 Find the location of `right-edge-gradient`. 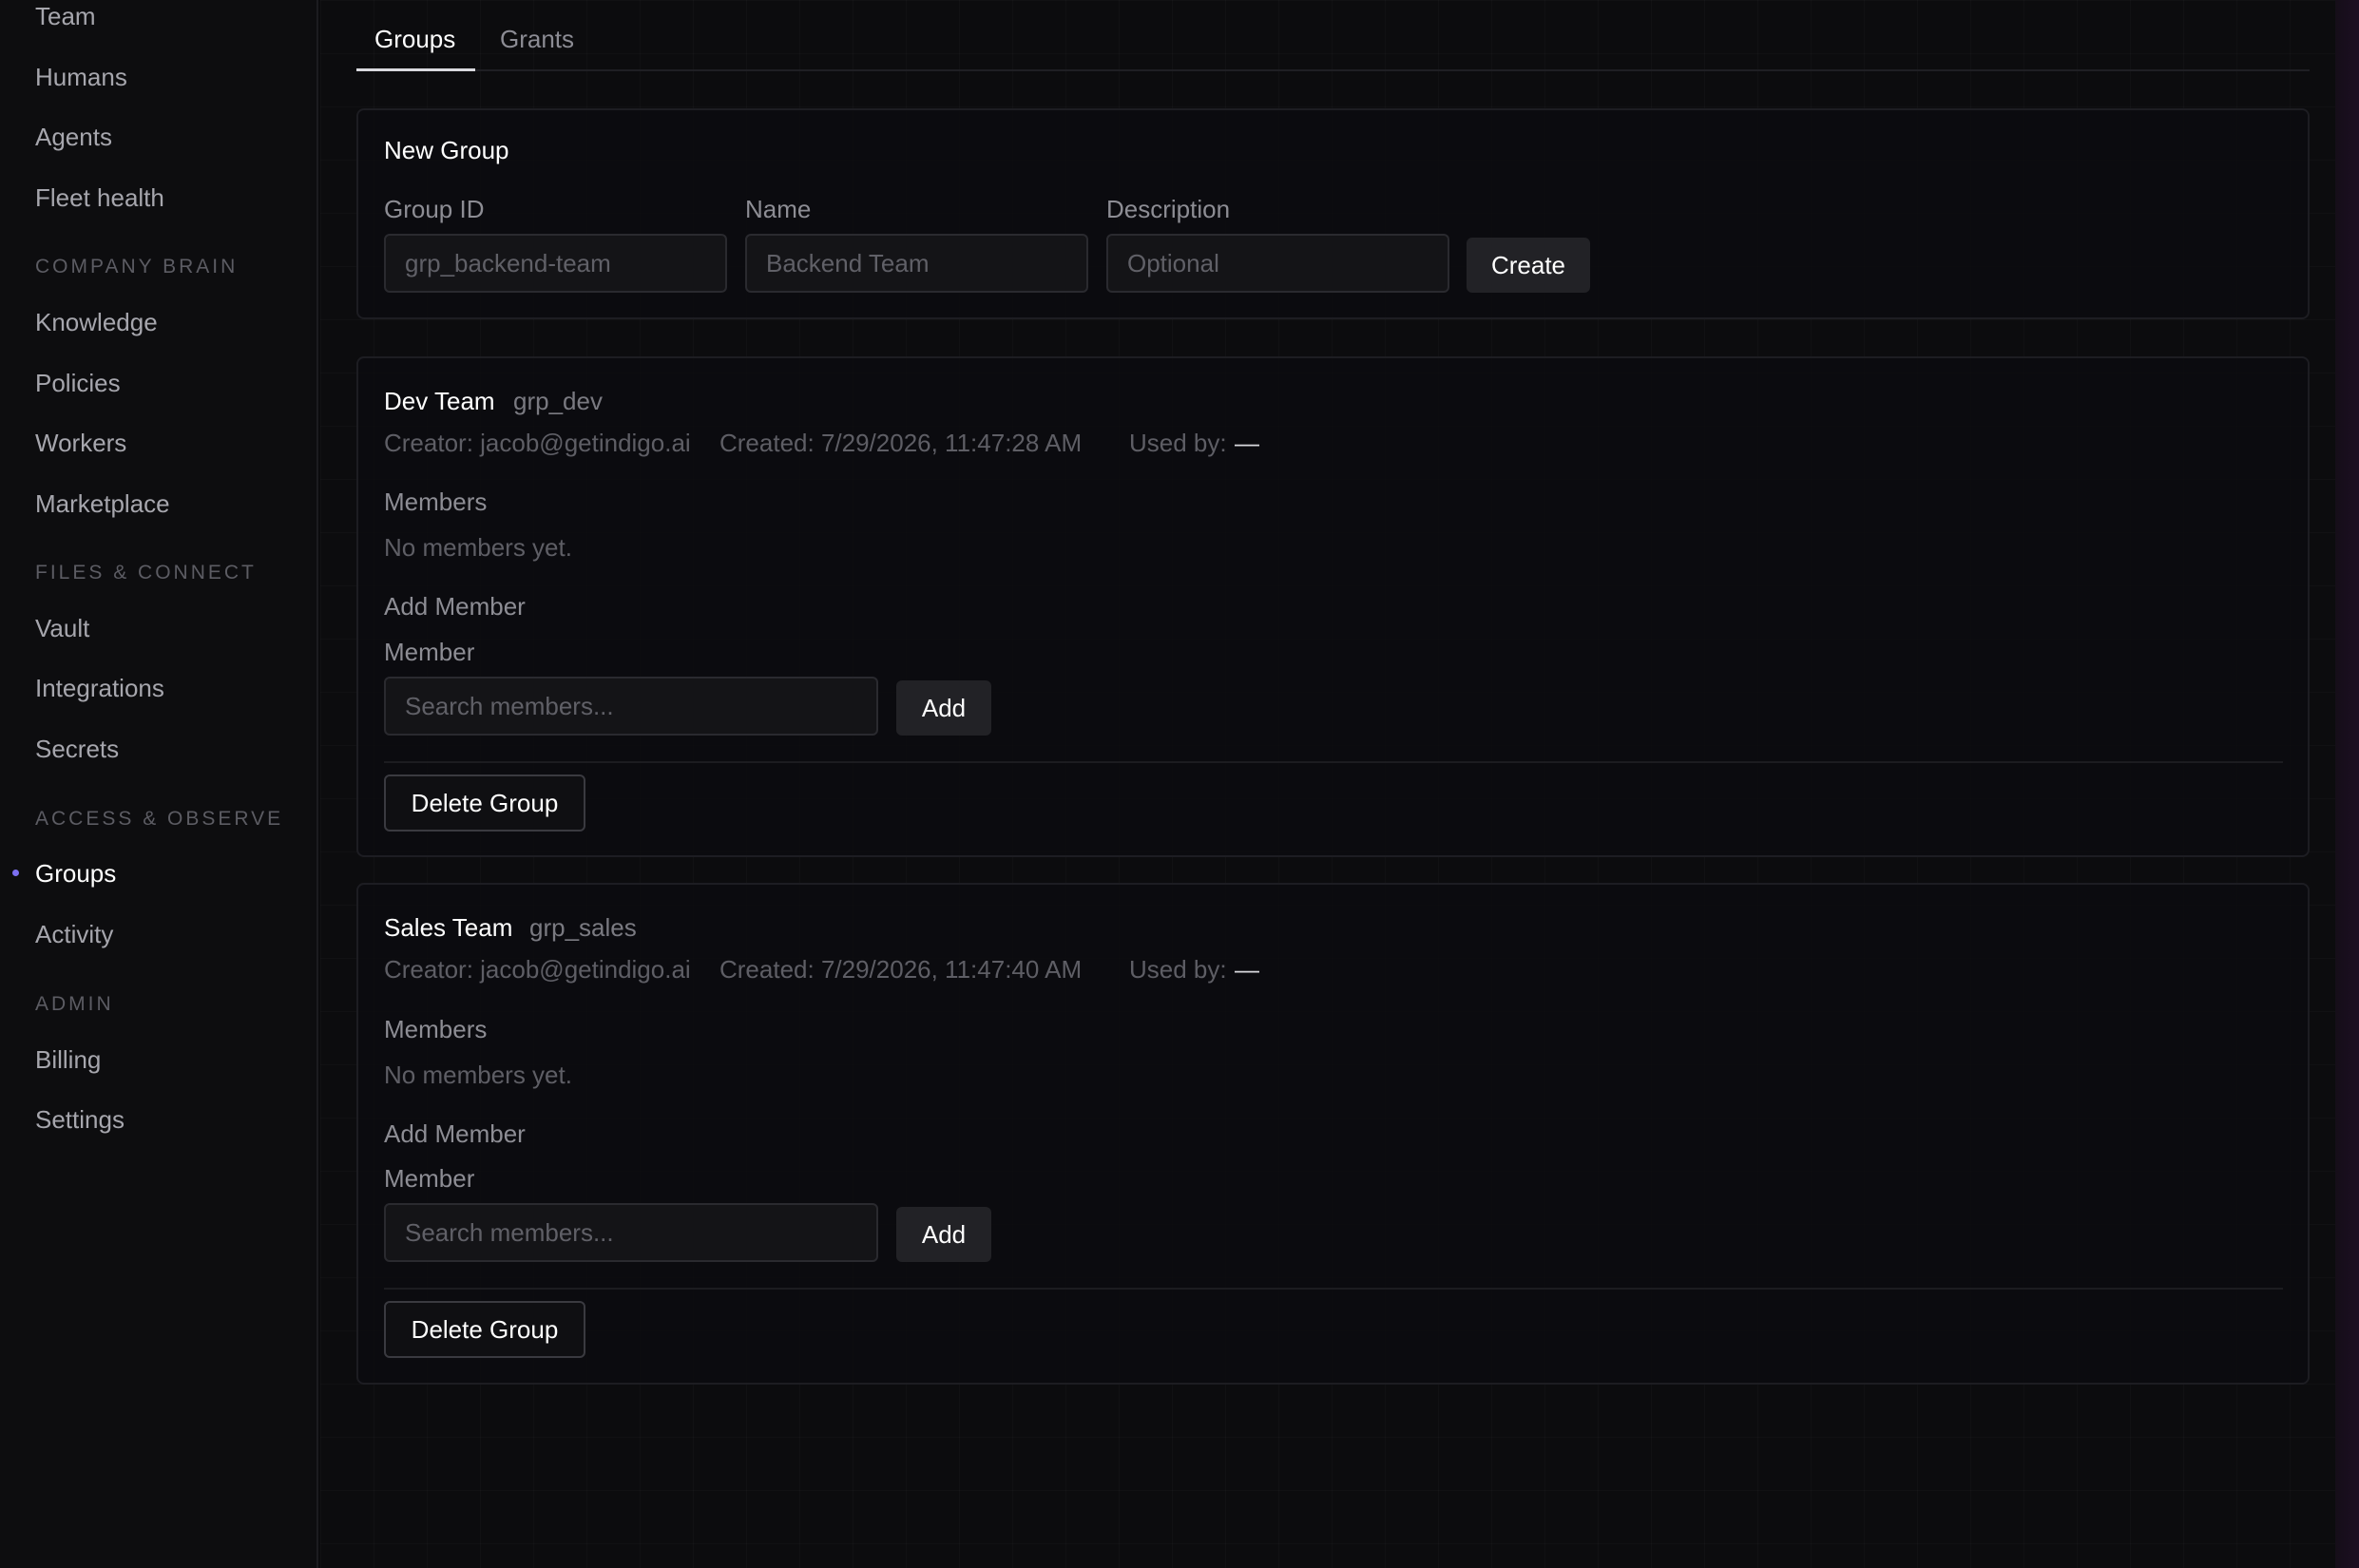

right-edge-gradient is located at coordinates (2347, 784).